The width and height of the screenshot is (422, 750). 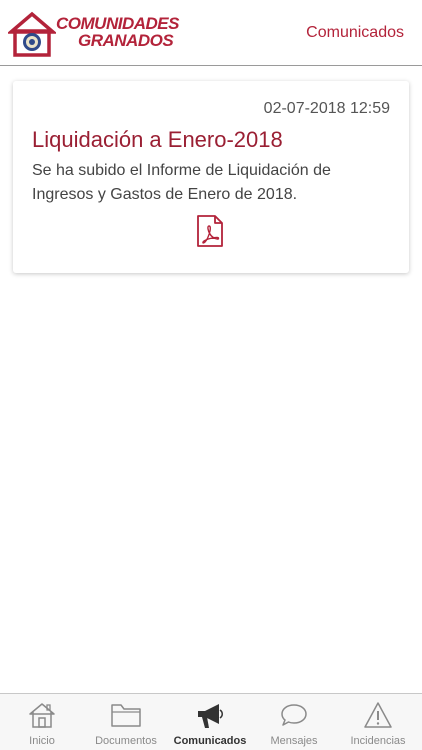 I want to click on app-header: COMUNIDADES GRANADOS Comunicados, so click(x=211, y=33).